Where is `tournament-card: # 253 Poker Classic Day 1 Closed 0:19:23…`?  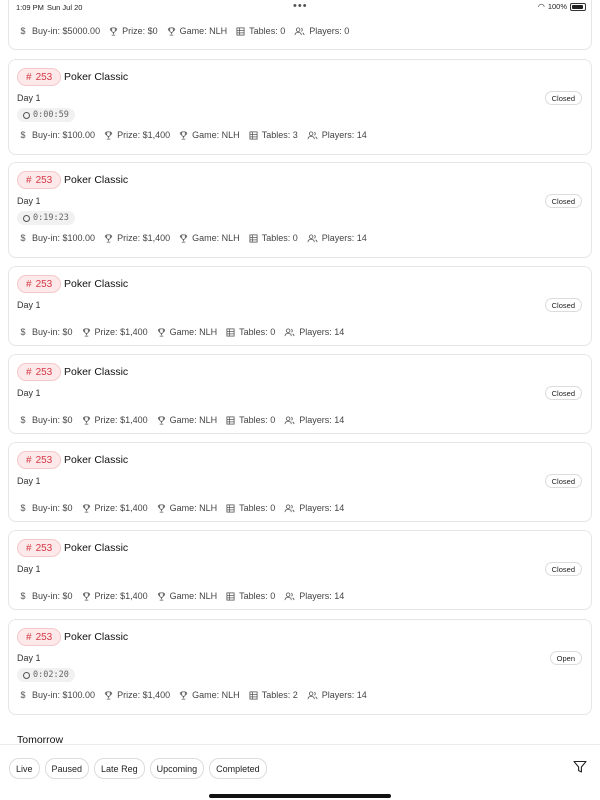
tournament-card: # 253 Poker Classic Day 1 Closed 0:19:23… is located at coordinates (300, 210).